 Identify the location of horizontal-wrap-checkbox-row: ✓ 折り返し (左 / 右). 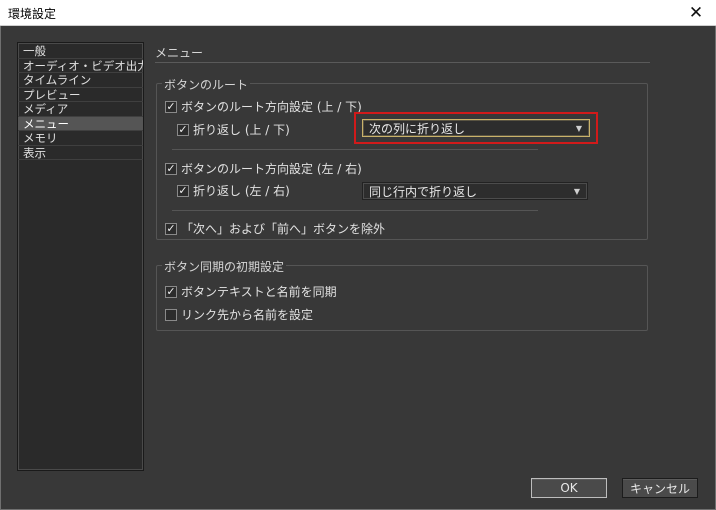
(233, 190).